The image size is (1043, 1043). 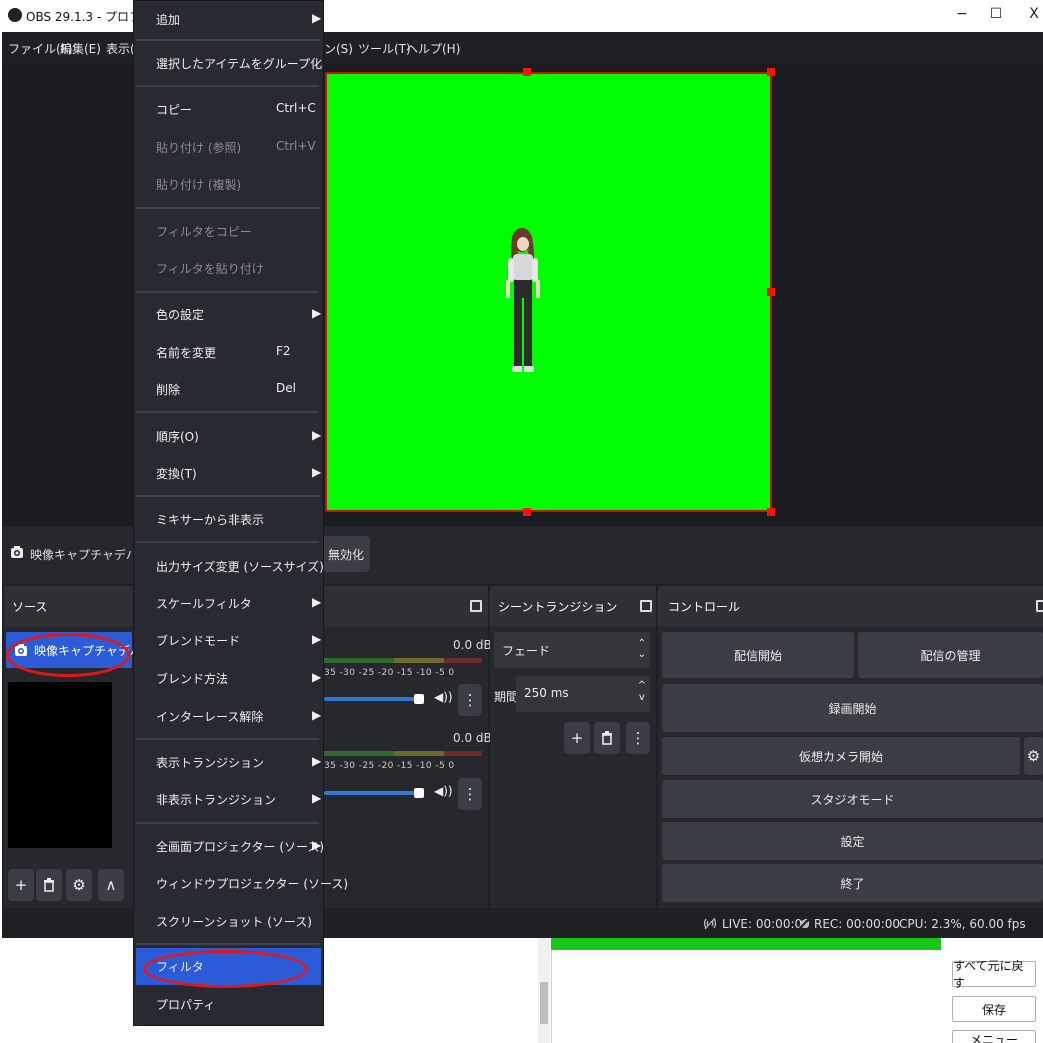 I want to click on settings-button: 設定, so click(x=852, y=841).